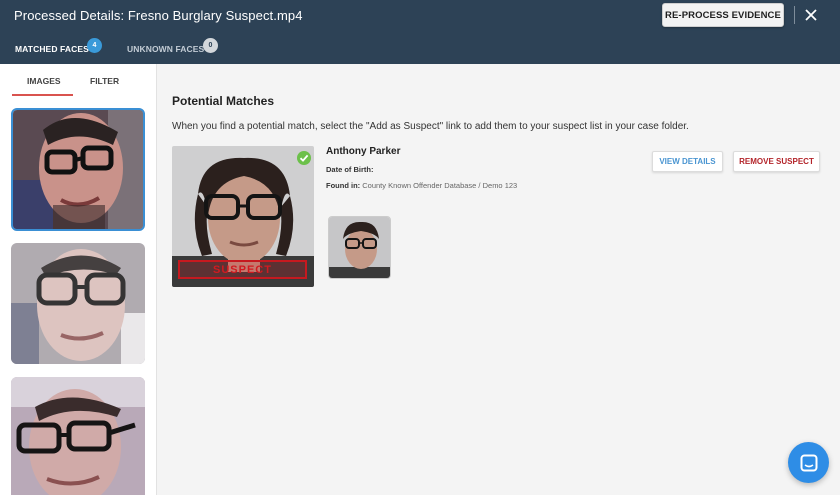  I want to click on remove-suspect-button: REMOVE SUSPECT, so click(776, 161).